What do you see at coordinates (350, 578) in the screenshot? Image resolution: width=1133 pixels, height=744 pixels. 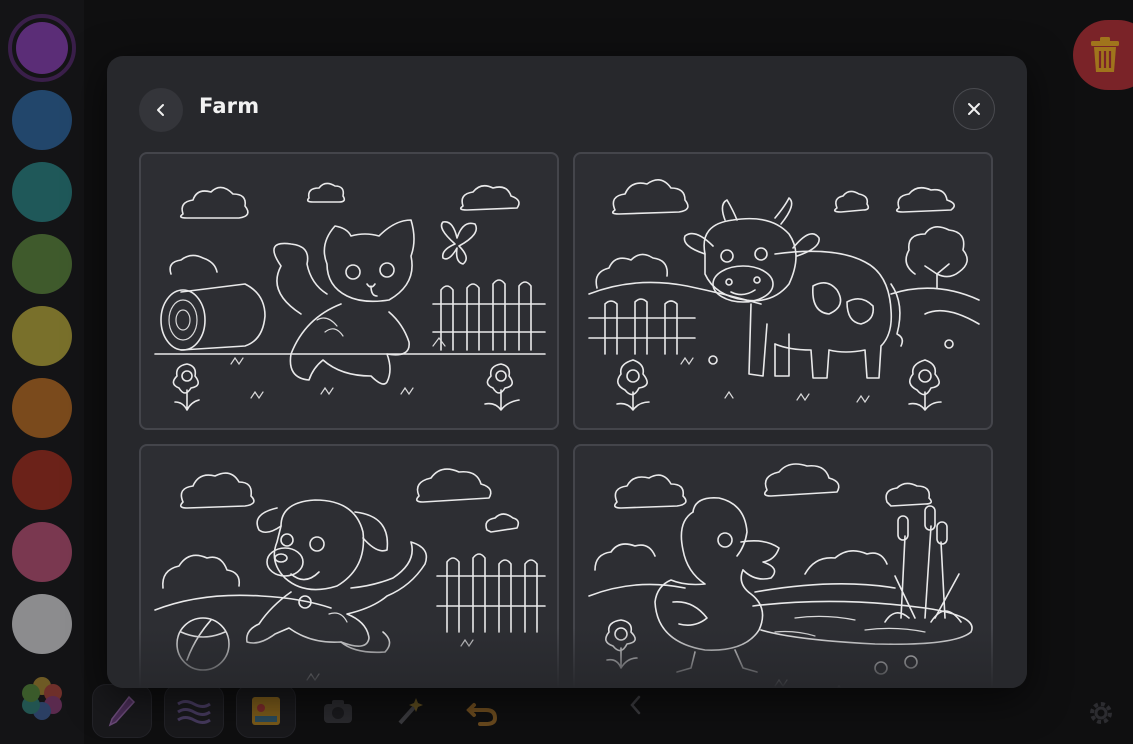 I see `puppy-drawing` at bounding box center [350, 578].